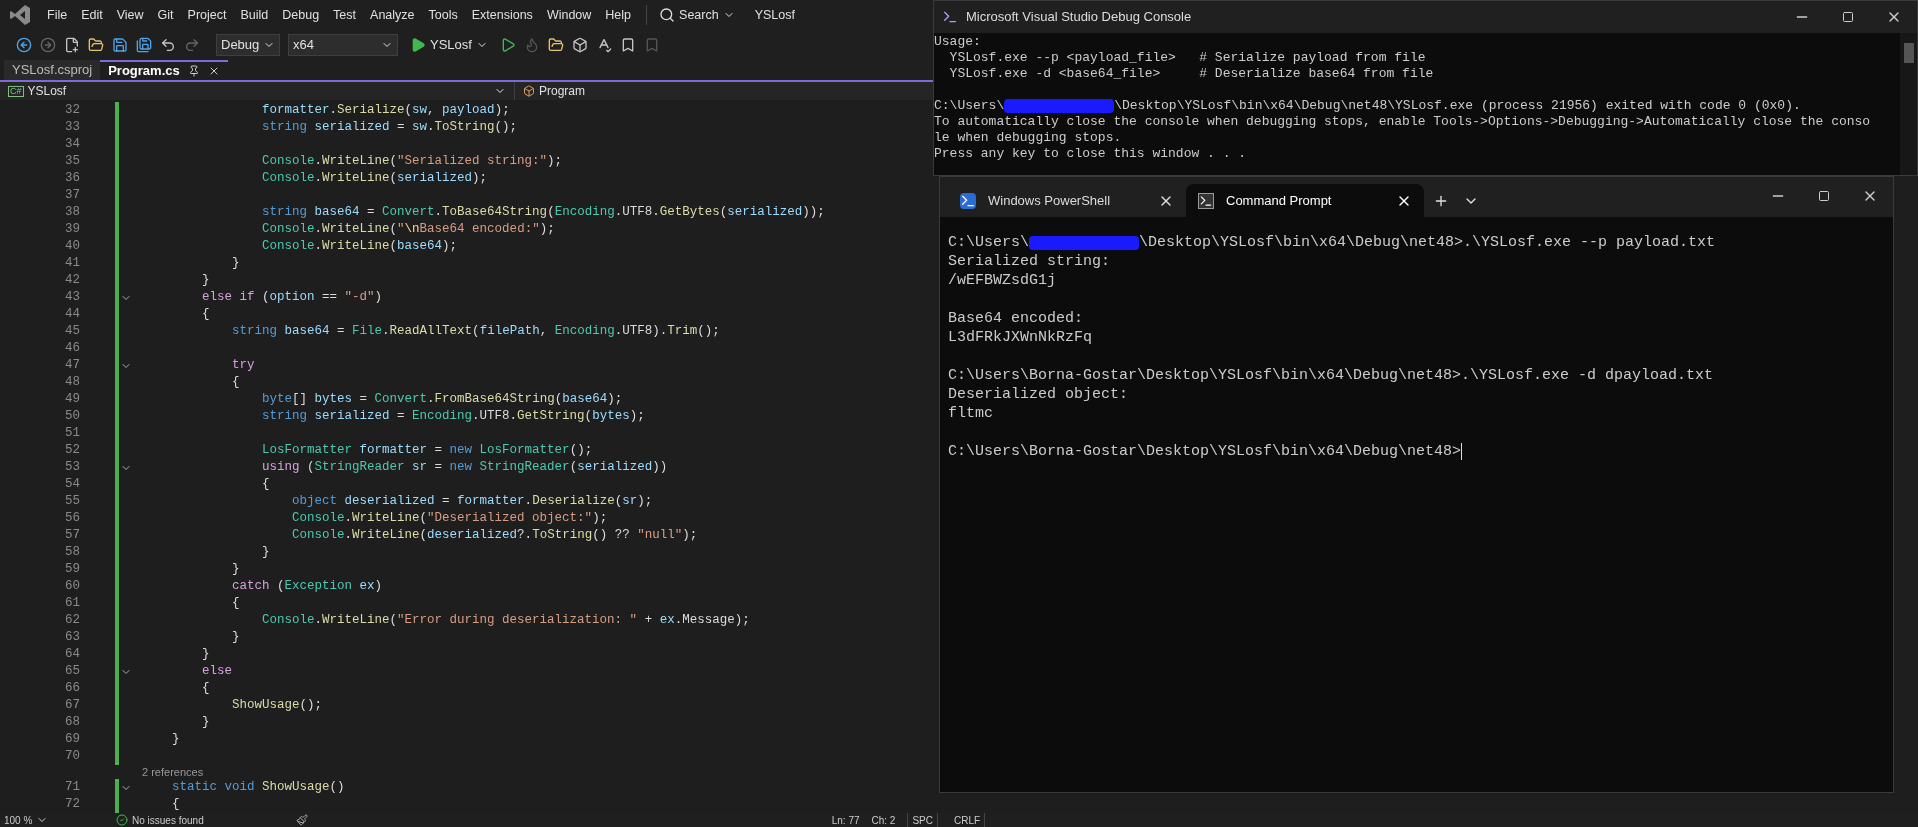  I want to click on code-line: Console.WriteLine("Deserialized object:");, so click(449, 519).